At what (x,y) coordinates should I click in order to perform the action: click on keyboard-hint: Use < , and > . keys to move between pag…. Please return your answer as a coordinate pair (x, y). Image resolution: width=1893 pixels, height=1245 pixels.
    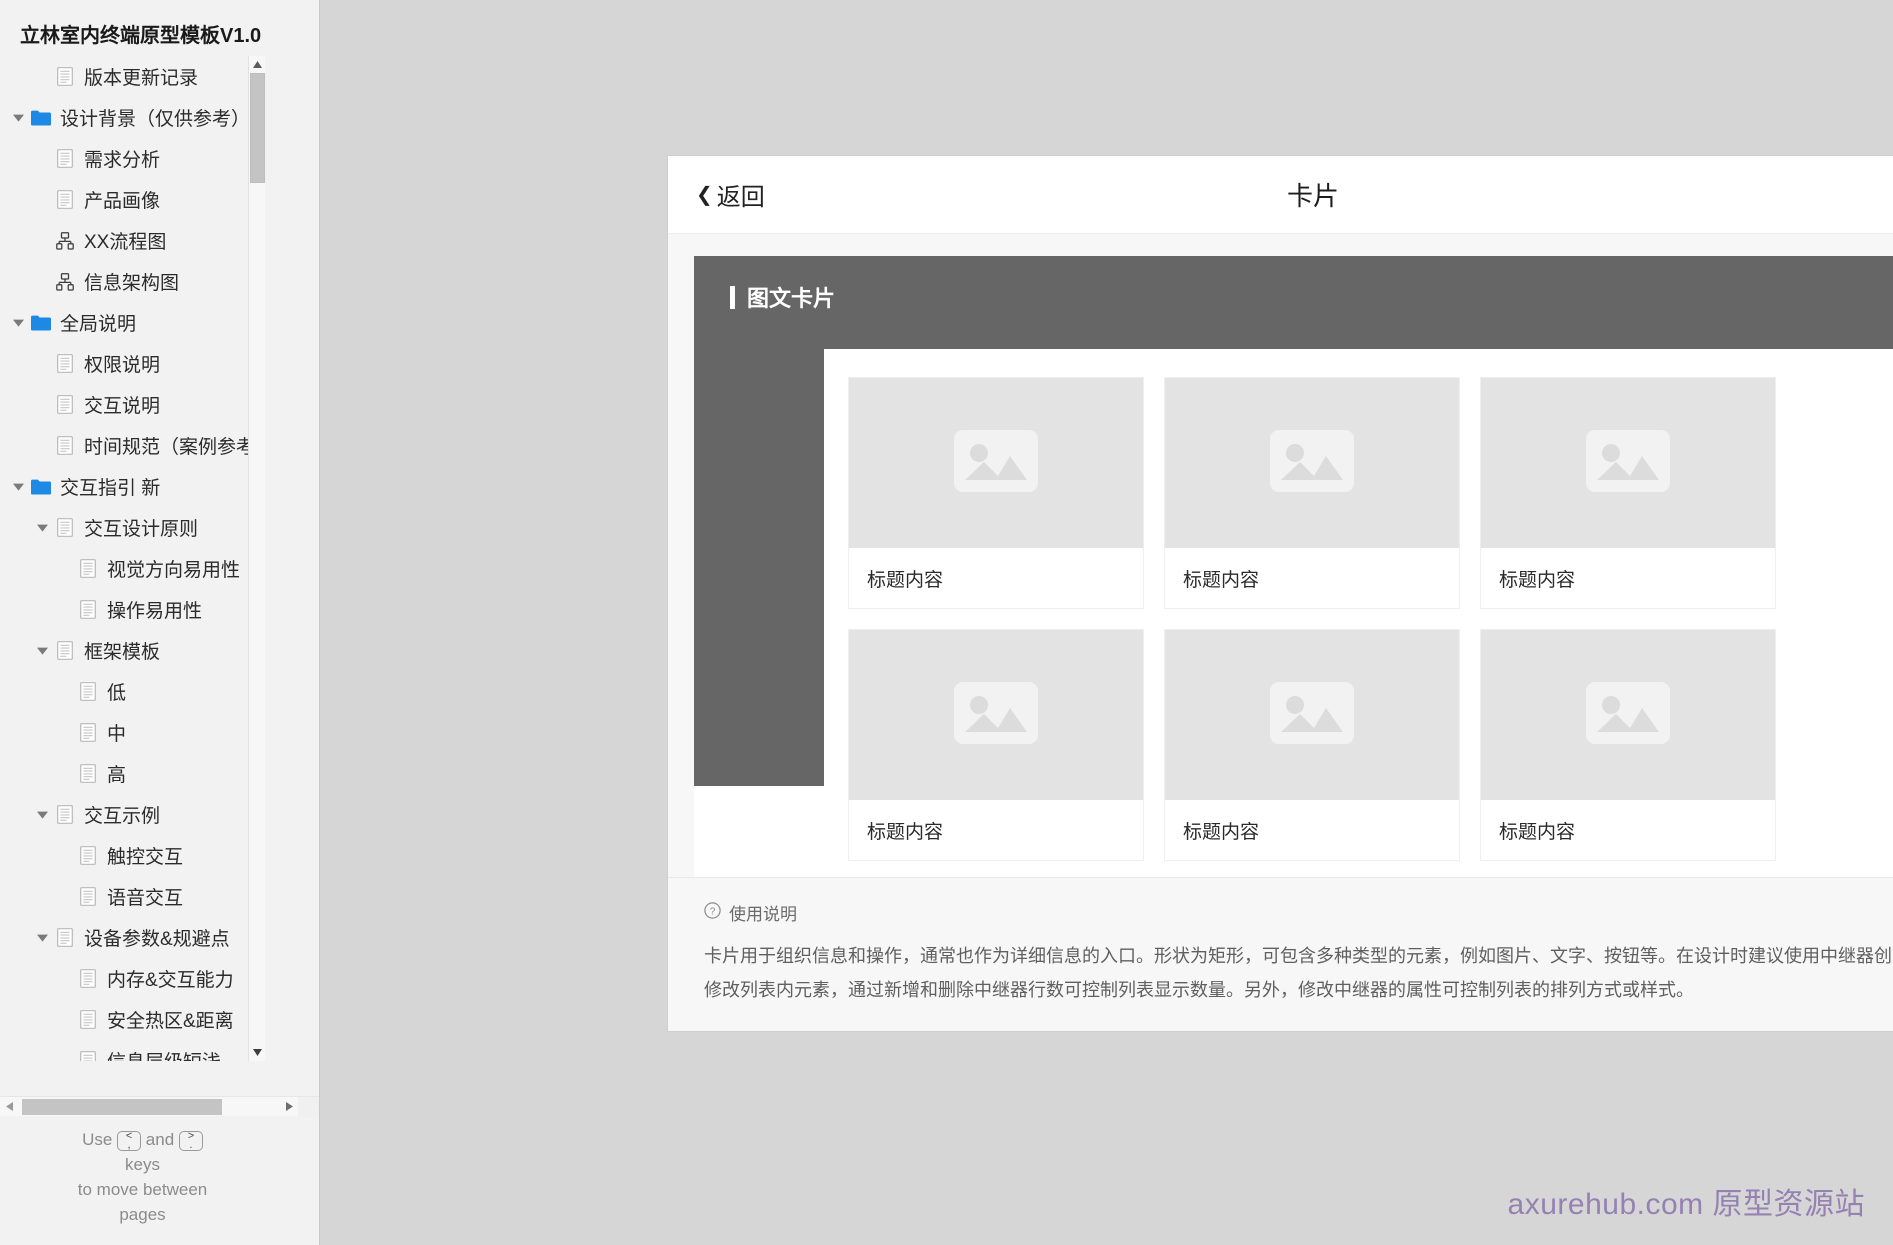
    Looking at the image, I should click on (142, 1177).